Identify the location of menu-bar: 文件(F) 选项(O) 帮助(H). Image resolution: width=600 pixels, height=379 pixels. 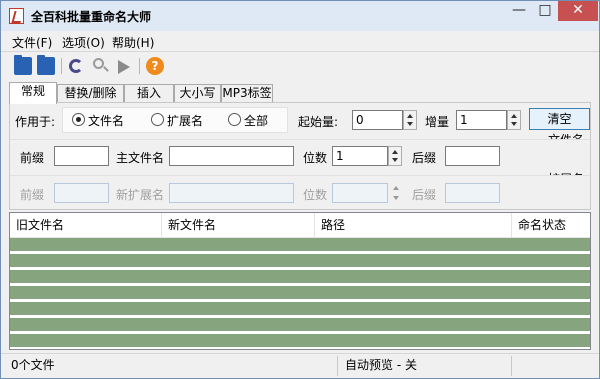
(300, 41).